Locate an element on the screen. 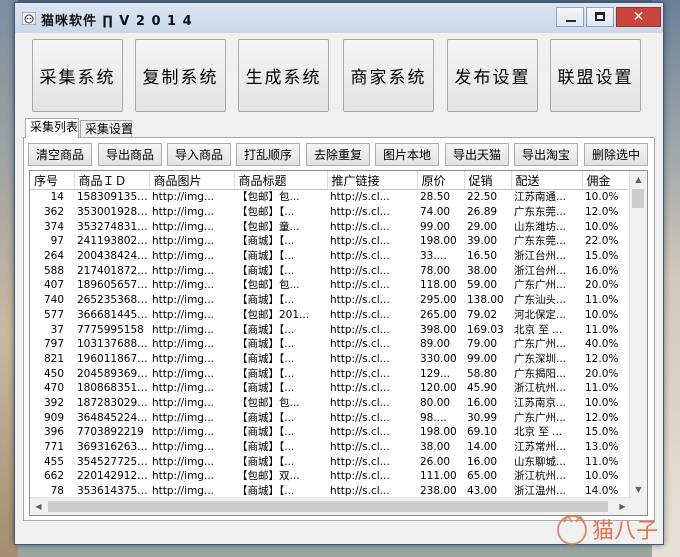 The image size is (680, 557). table-cell: 18086835116 is located at coordinates (113, 388).